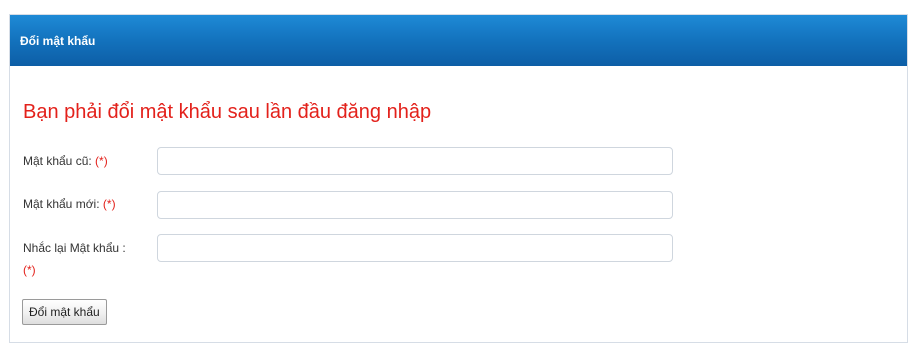 The width and height of the screenshot is (917, 349). What do you see at coordinates (57, 161) in the screenshot?
I see `old-password-label-text: Mật khẩu cũ:` at bounding box center [57, 161].